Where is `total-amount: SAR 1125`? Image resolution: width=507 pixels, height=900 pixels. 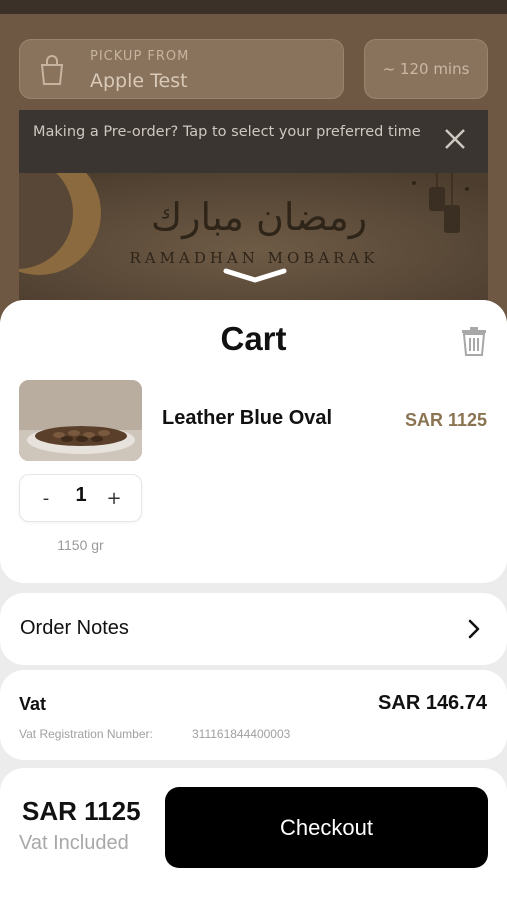 total-amount: SAR 1125 is located at coordinates (81, 811).